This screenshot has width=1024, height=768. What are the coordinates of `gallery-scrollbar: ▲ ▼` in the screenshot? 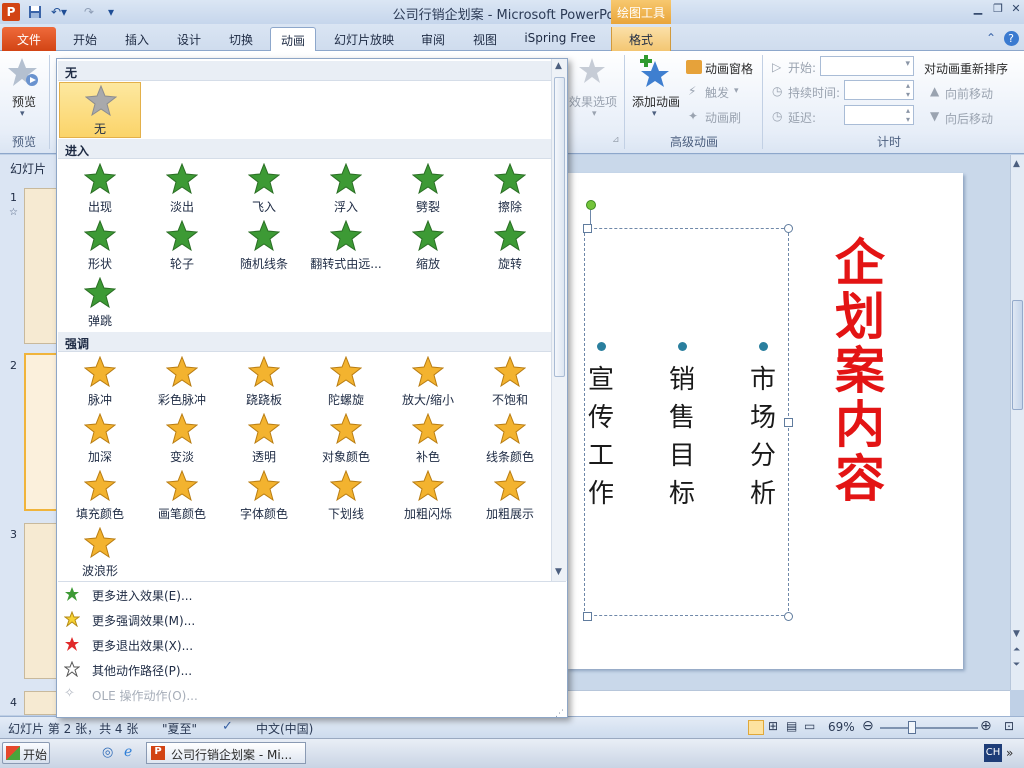 It's located at (559, 320).